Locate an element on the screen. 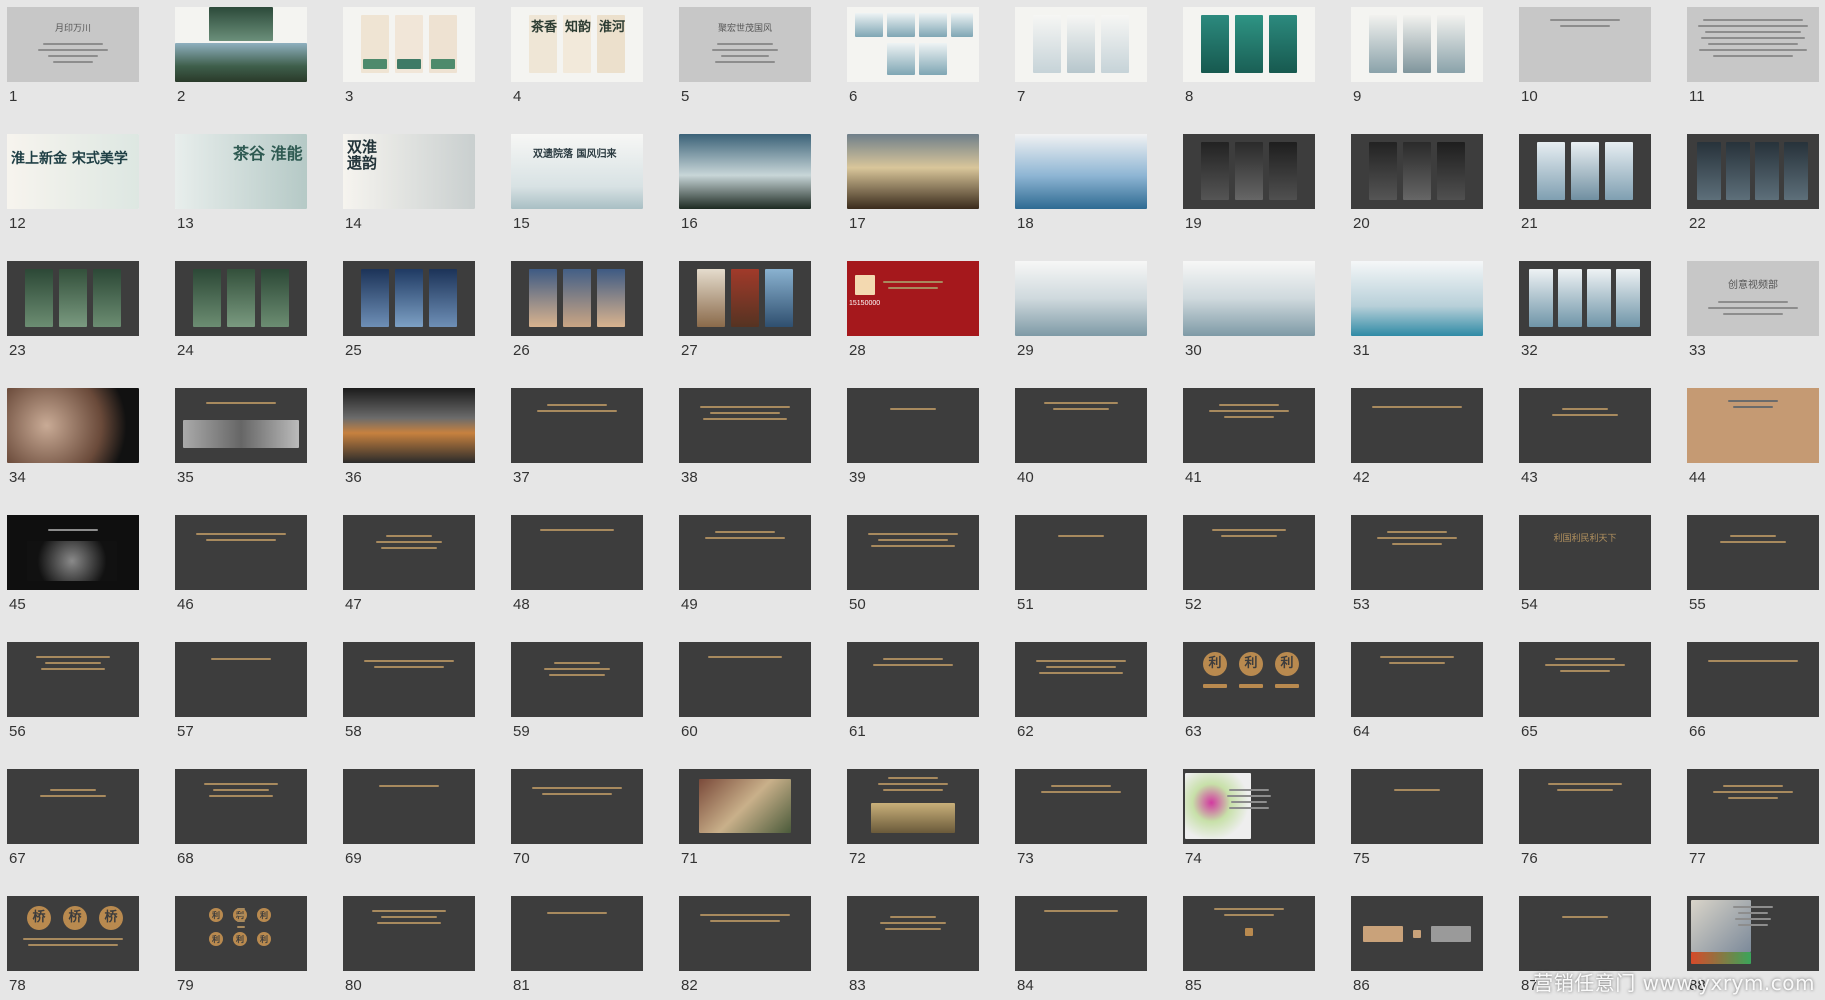 The image size is (1825, 1000). slide-thumbnail-41: 41 is located at coordinates (1249, 437).